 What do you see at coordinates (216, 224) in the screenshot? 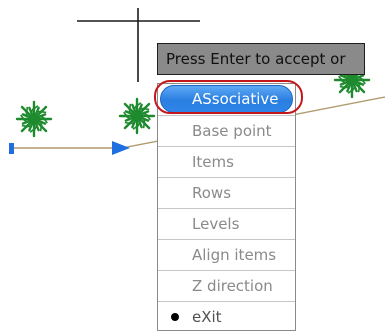
I see `menu-item-label: Levels` at bounding box center [216, 224].